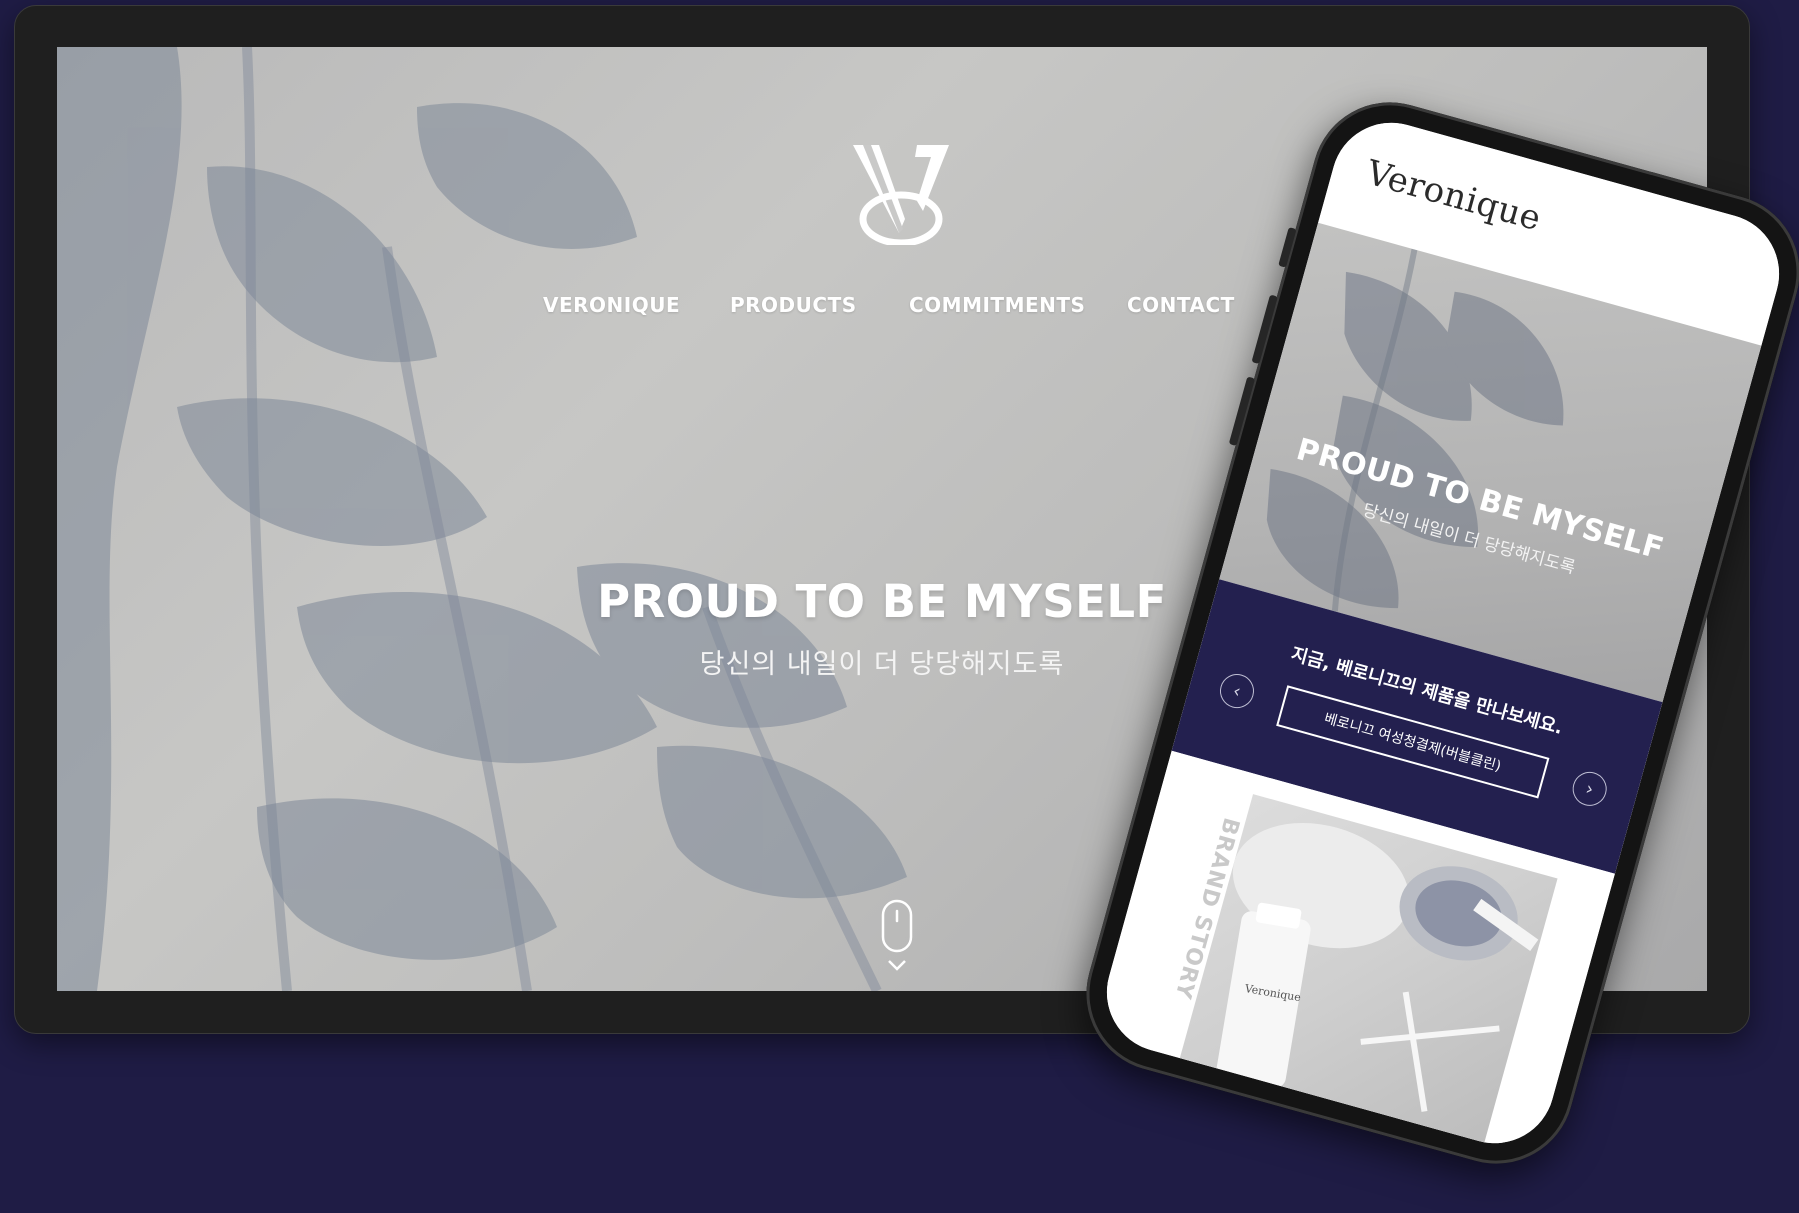  I want to click on nav-item-commitments: COMMITMENTS, so click(997, 305).